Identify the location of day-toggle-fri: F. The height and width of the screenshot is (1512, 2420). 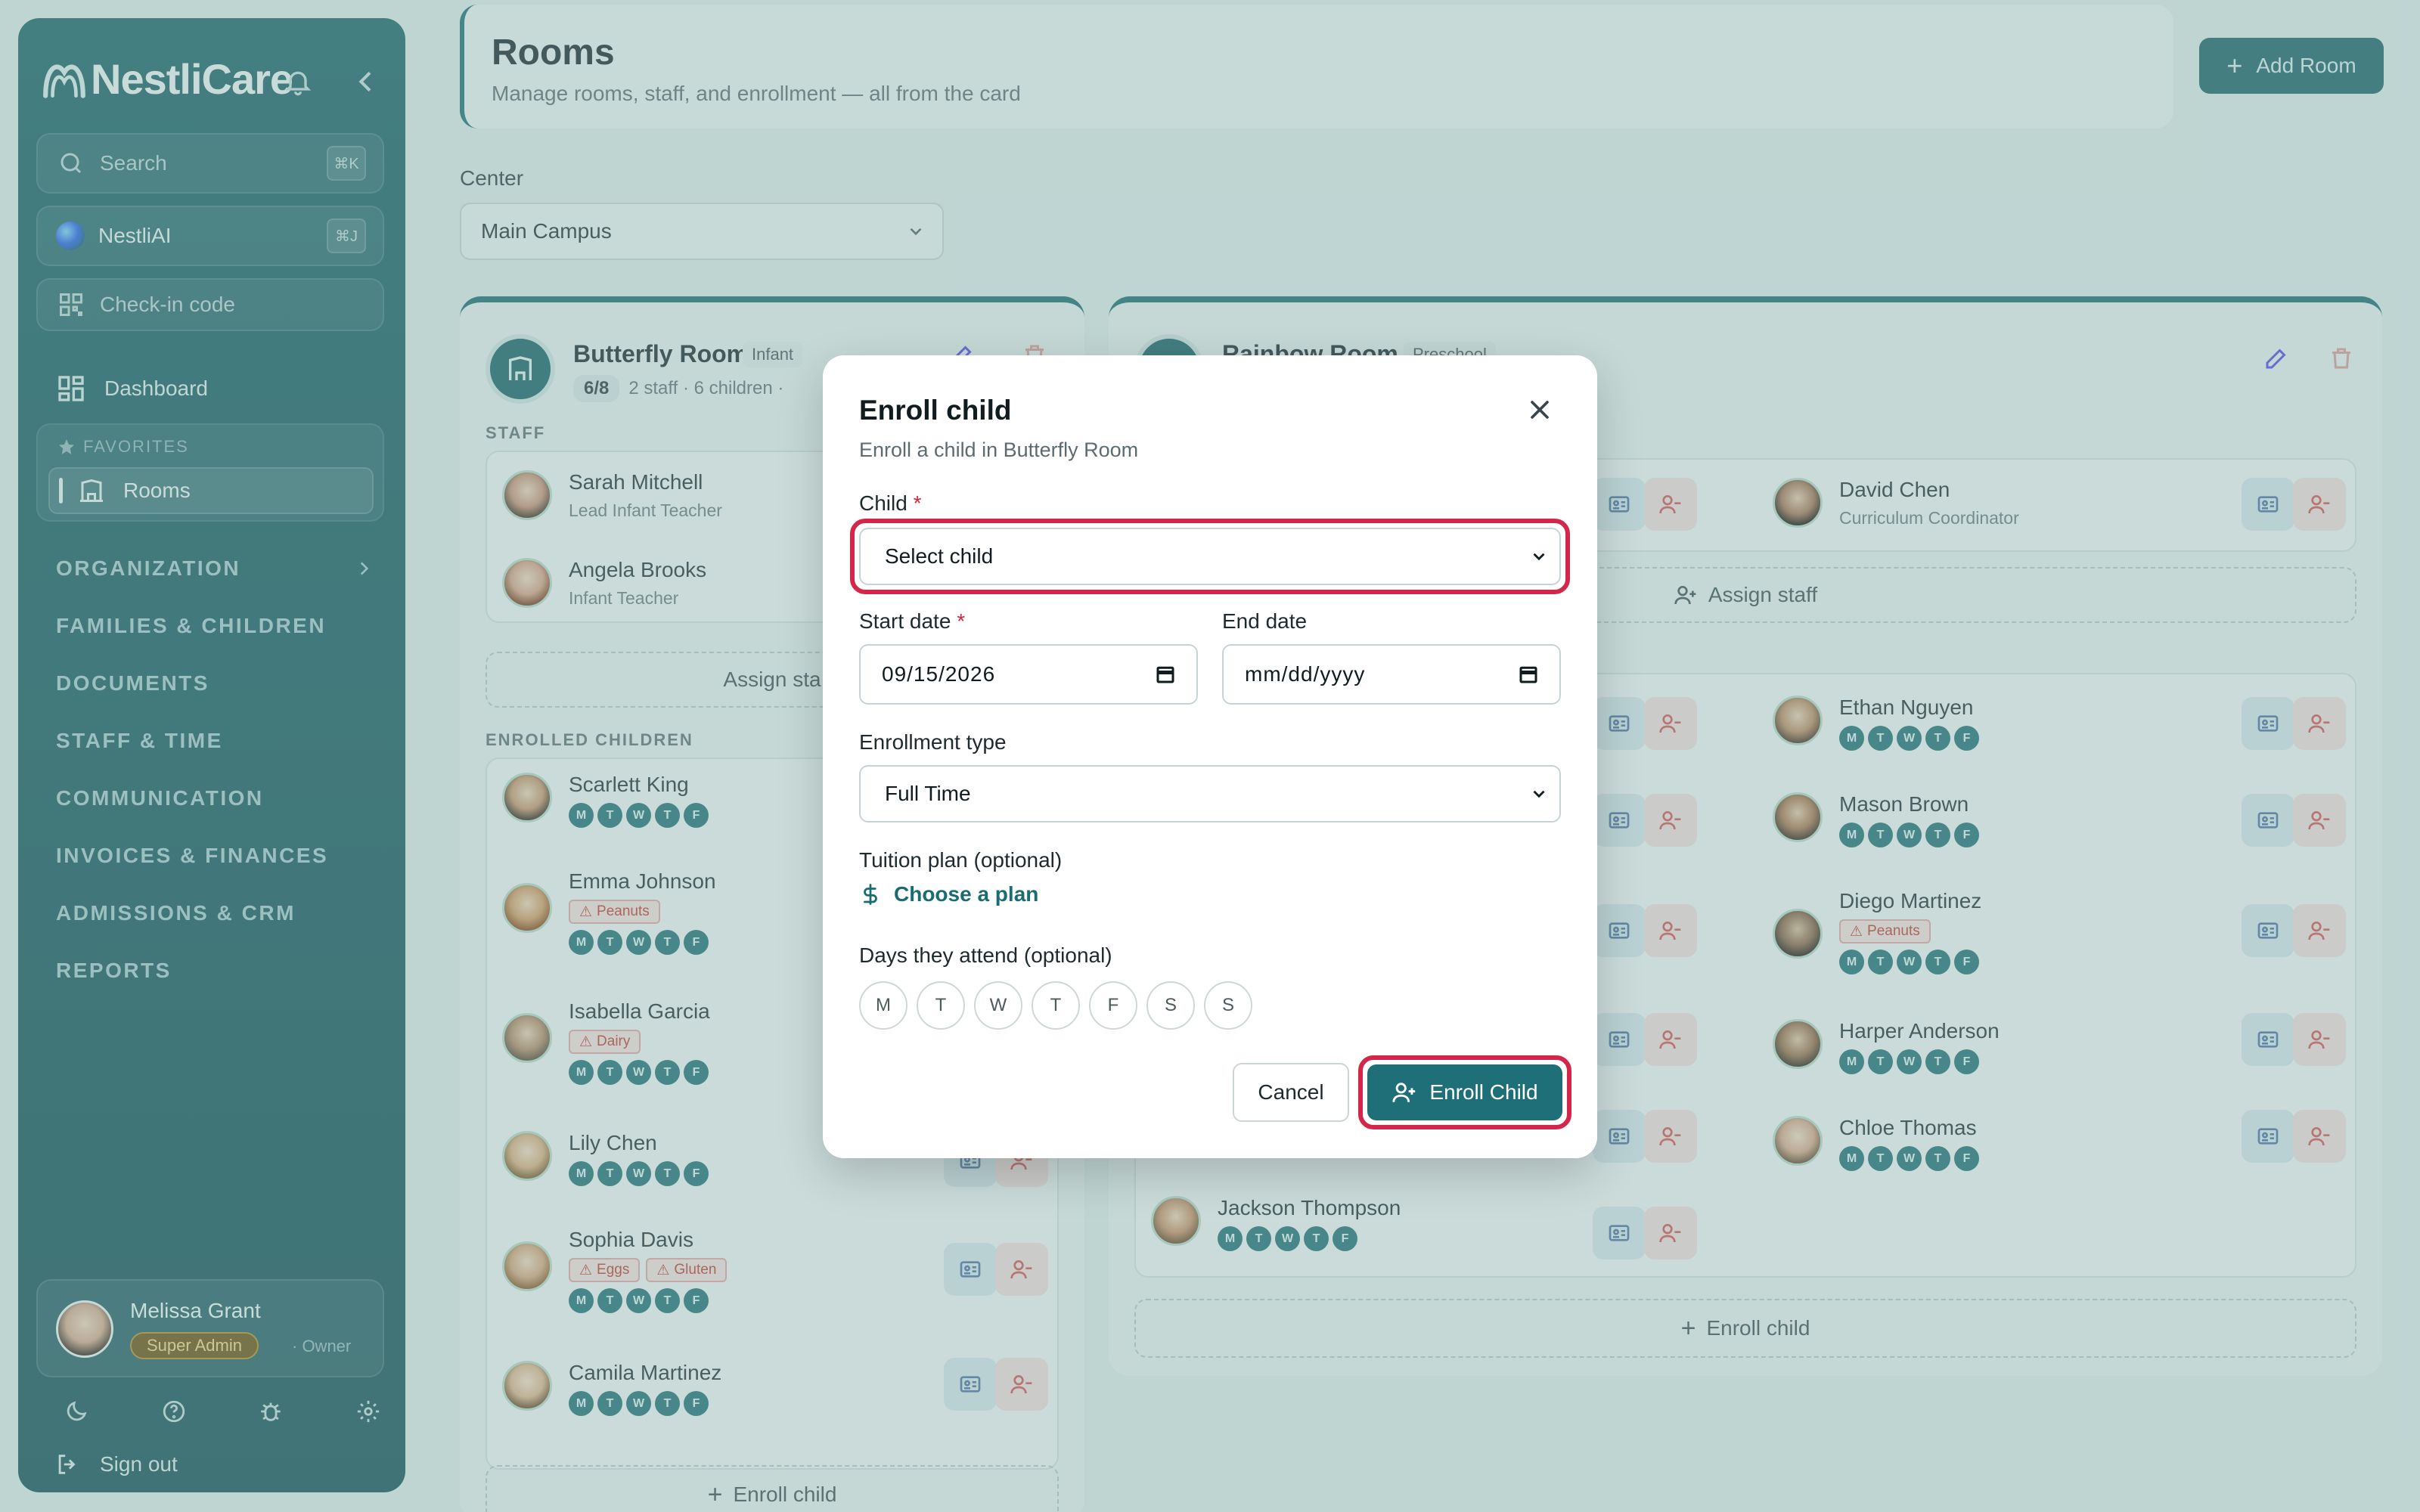
(1113, 1006).